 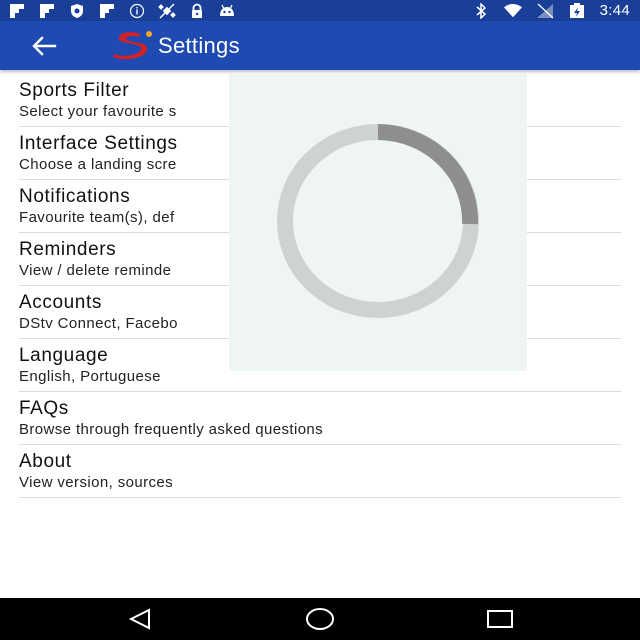 I want to click on wifi-icon, so click(x=512, y=11).